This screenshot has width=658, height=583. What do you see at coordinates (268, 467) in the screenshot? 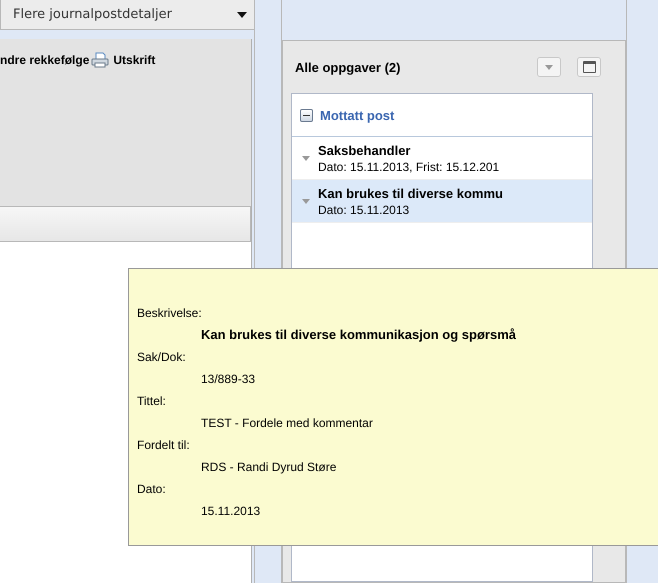
I see `field-value: RDS - Randi Dyrud Støre` at bounding box center [268, 467].